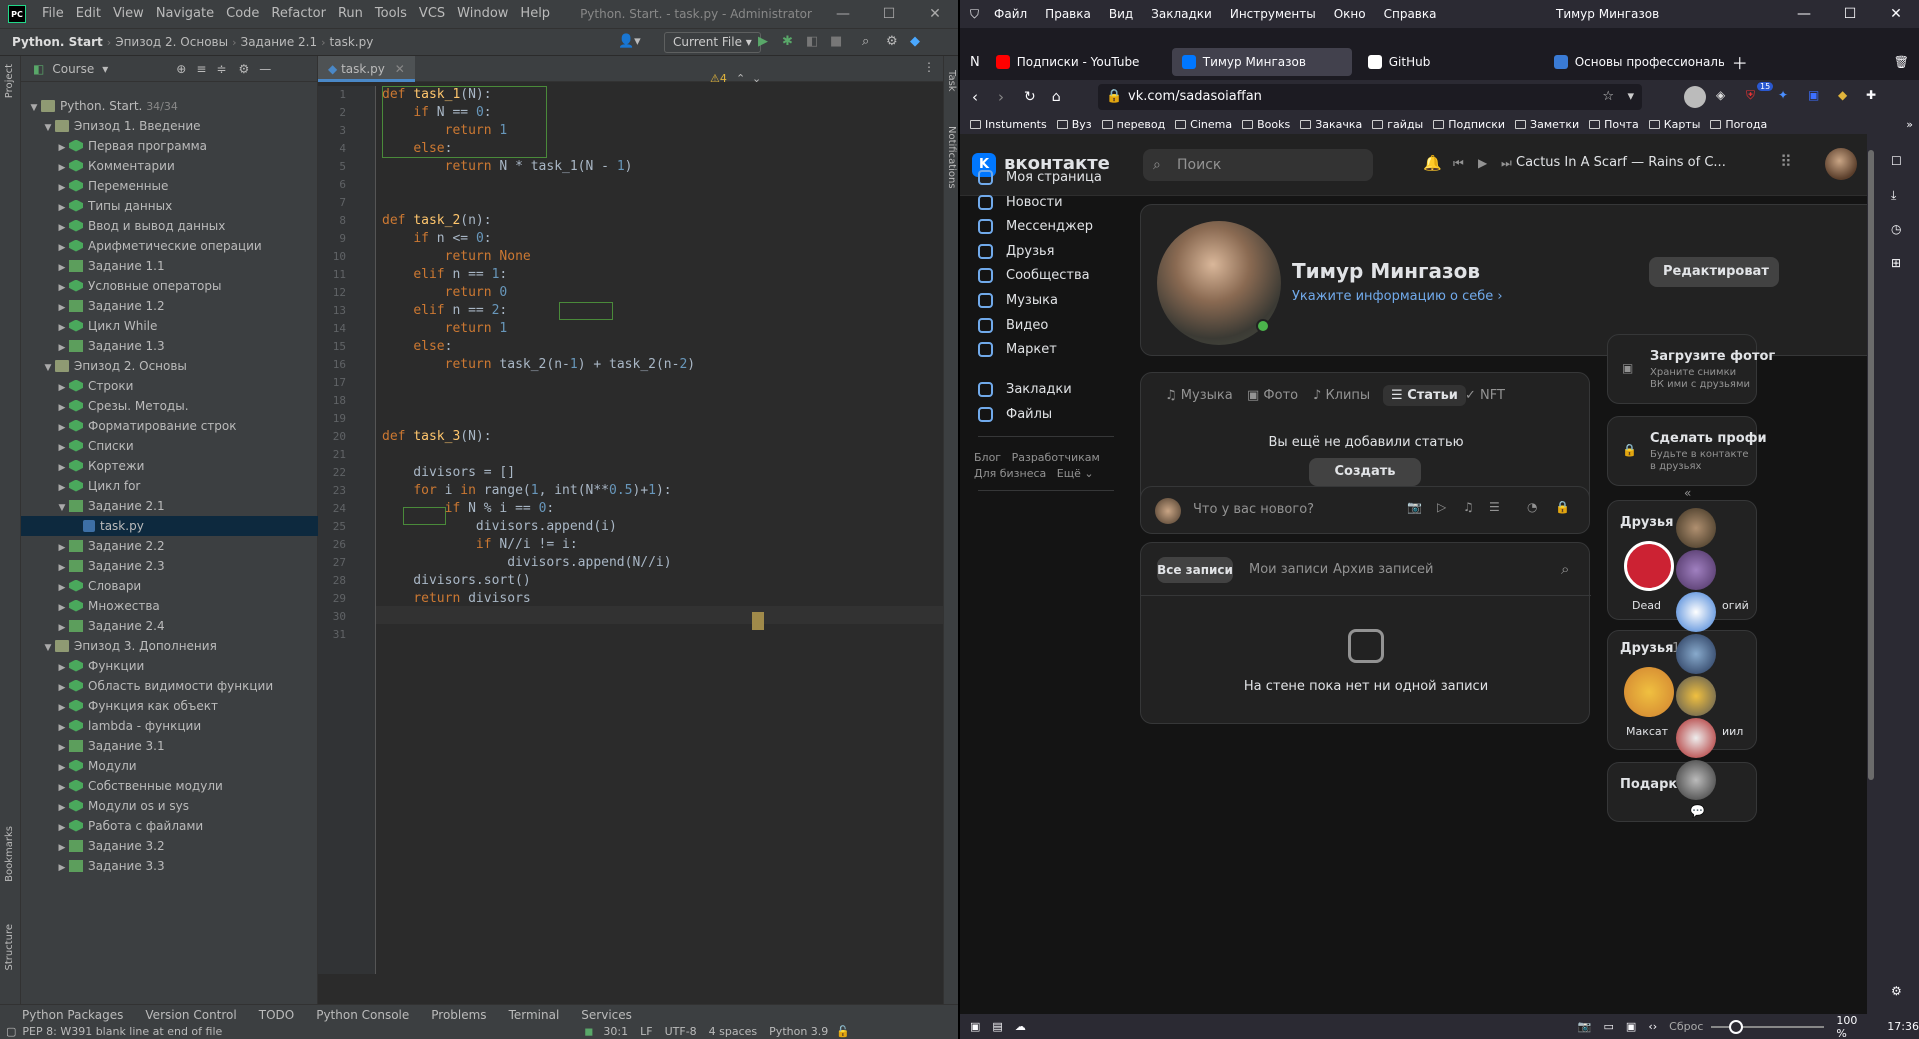 This screenshot has height=1039, width=1919. I want to click on tool-python-packages: Python Packages, so click(72, 1015).